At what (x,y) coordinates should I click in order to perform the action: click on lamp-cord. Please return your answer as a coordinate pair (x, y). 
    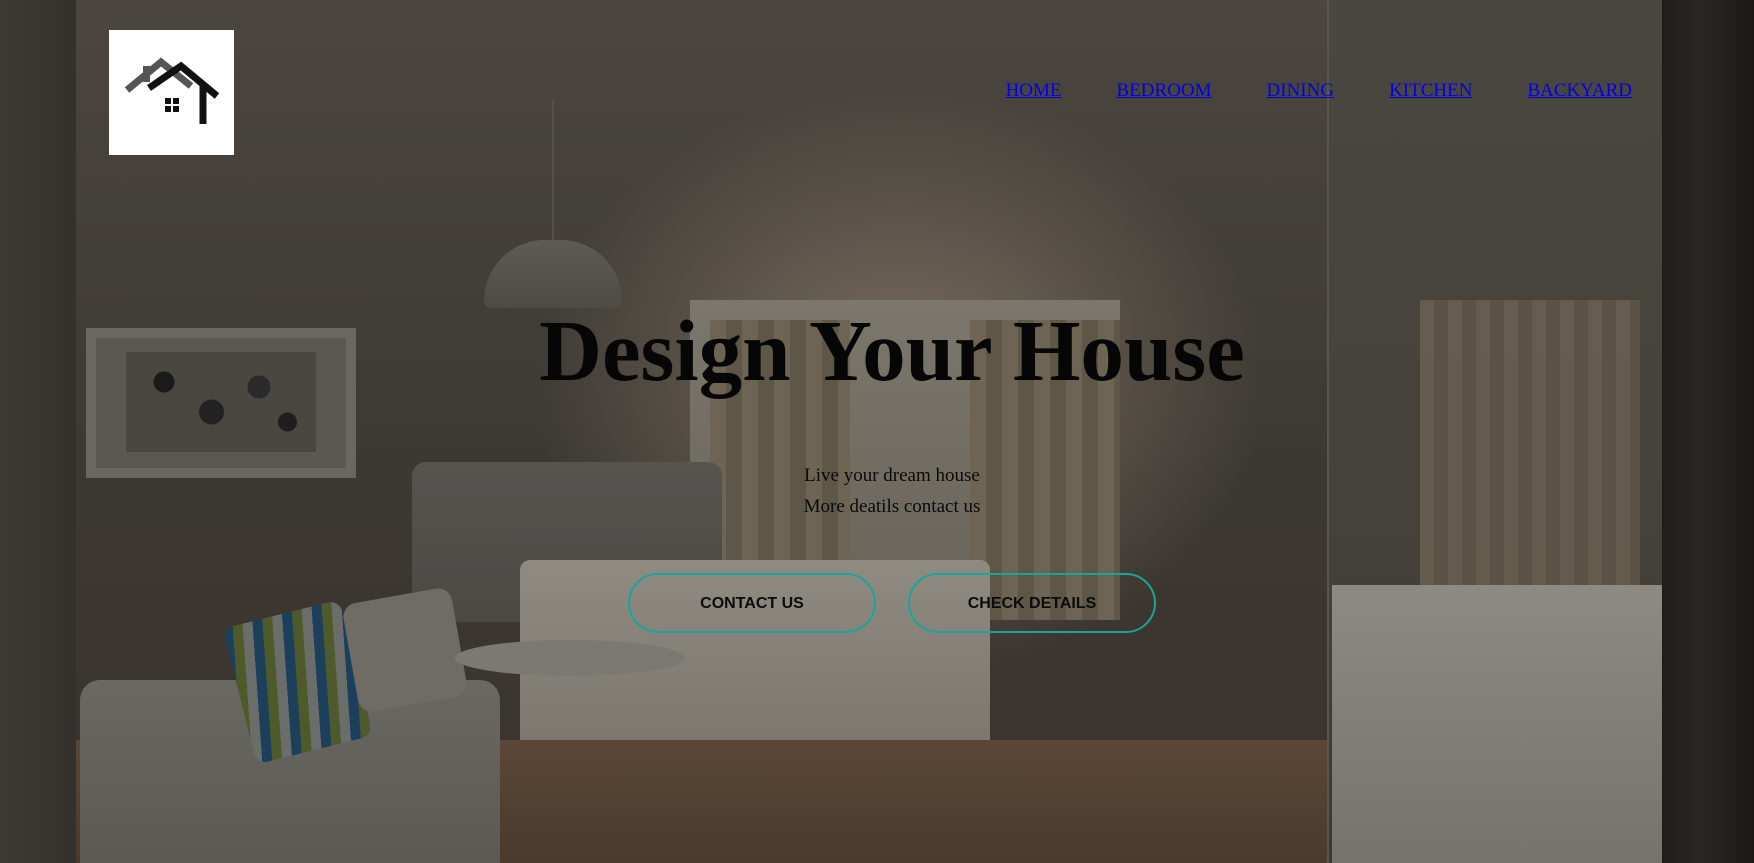
    Looking at the image, I should click on (553, 172).